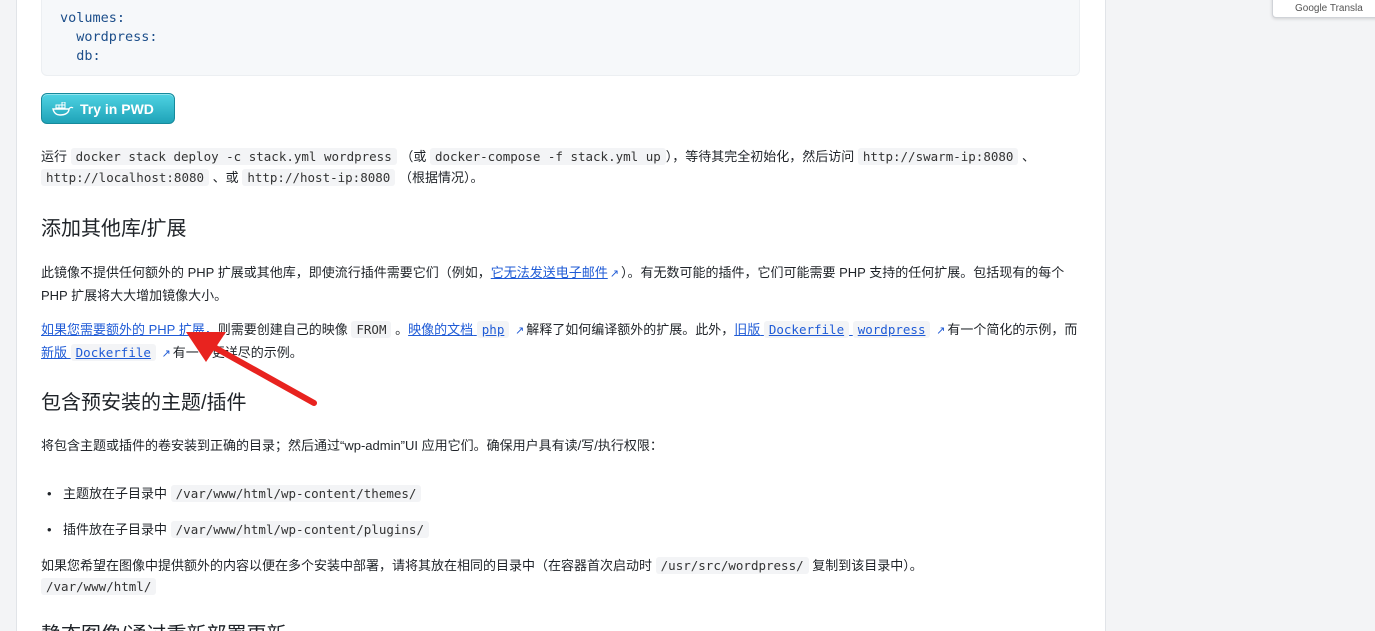 This screenshot has height=631, width=1375. What do you see at coordinates (413, 156) in the screenshot?
I see `text: （或` at bounding box center [413, 156].